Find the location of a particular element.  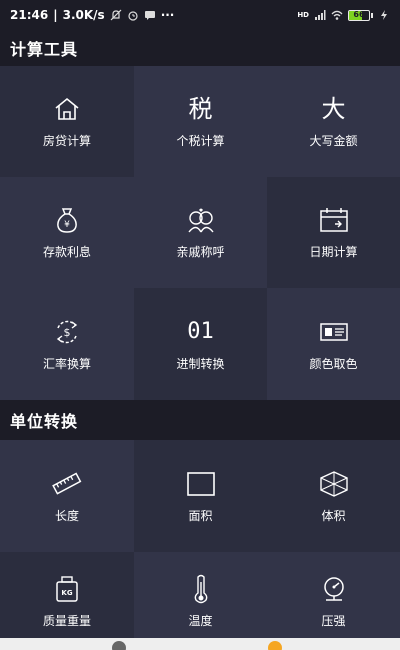

tile-area: 面积 is located at coordinates (200, 496).